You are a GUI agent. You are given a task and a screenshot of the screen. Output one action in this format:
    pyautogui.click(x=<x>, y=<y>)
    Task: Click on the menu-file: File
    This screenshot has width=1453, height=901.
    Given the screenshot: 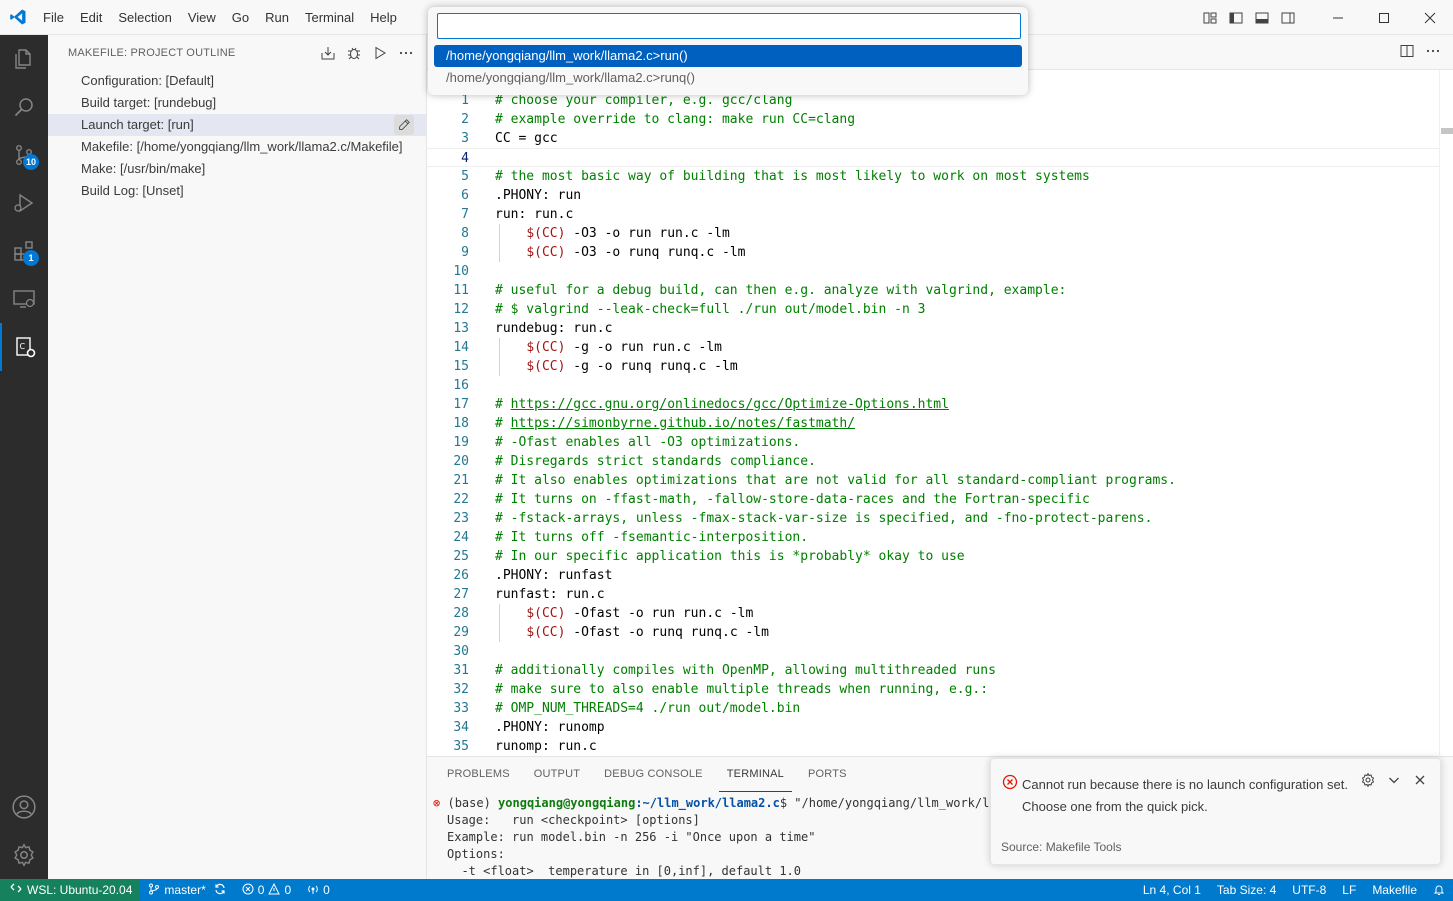 What is the action you would take?
    pyautogui.click(x=53, y=17)
    